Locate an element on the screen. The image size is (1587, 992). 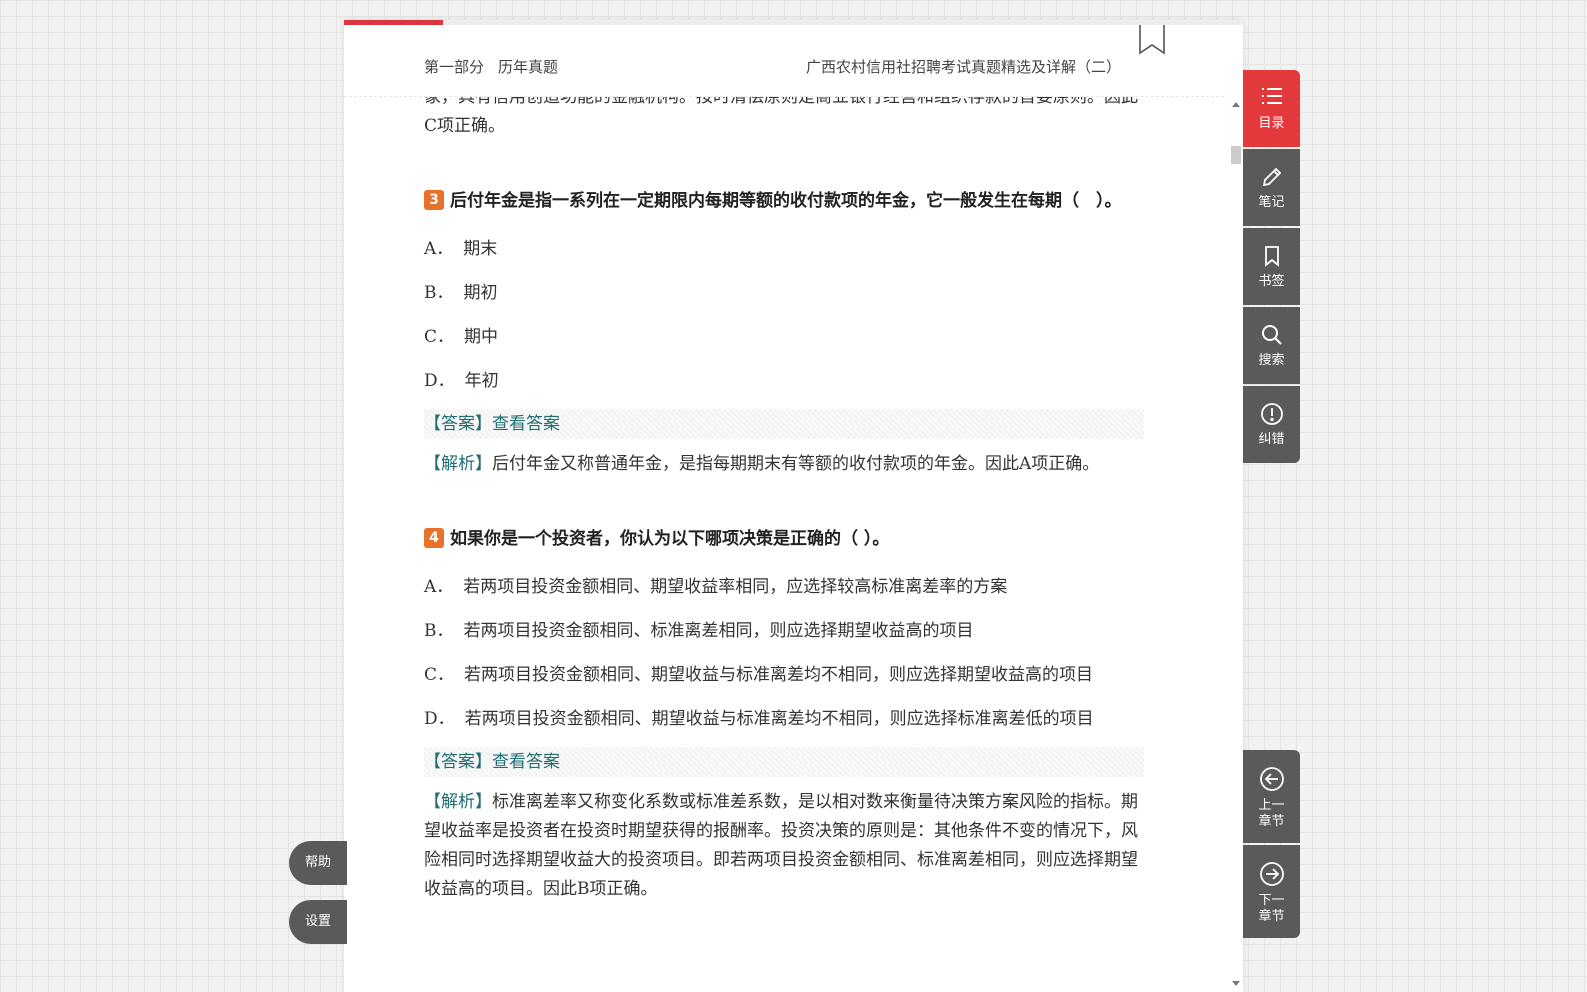
next-chapter-label-line2: 章节 is located at coordinates (1271, 916).